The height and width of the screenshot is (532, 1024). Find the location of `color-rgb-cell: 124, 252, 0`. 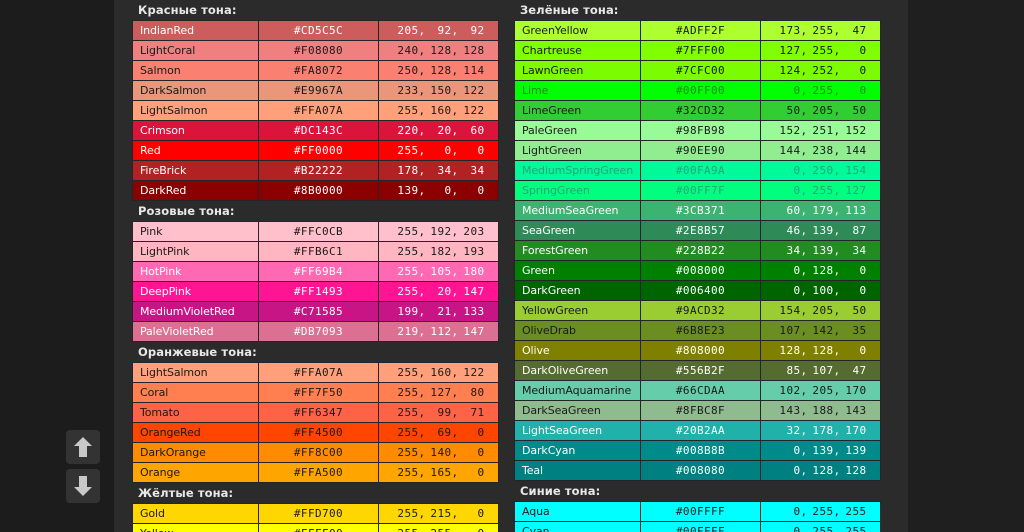

color-rgb-cell: 124, 252, 0 is located at coordinates (820, 70).